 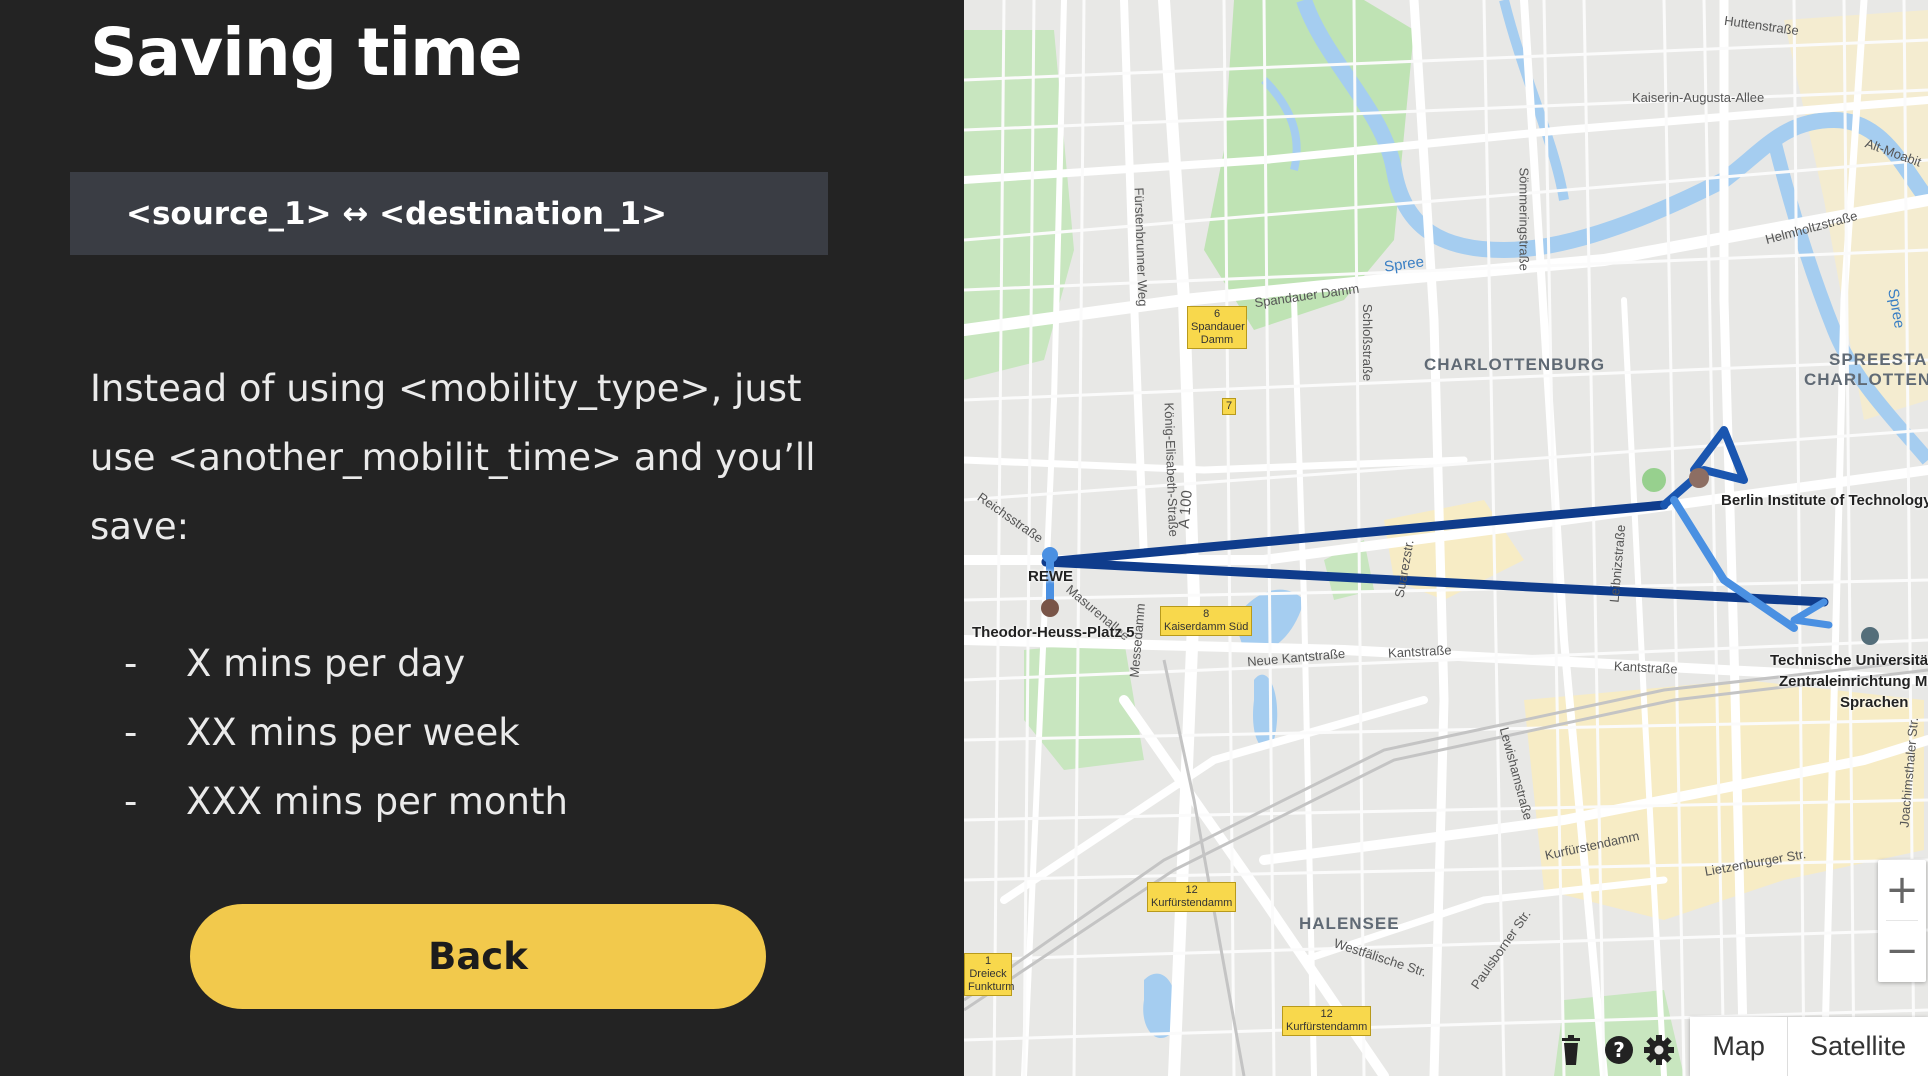 What do you see at coordinates (397, 213) in the screenshot?
I see `route-text: <source_1> ↔ <destination_1>` at bounding box center [397, 213].